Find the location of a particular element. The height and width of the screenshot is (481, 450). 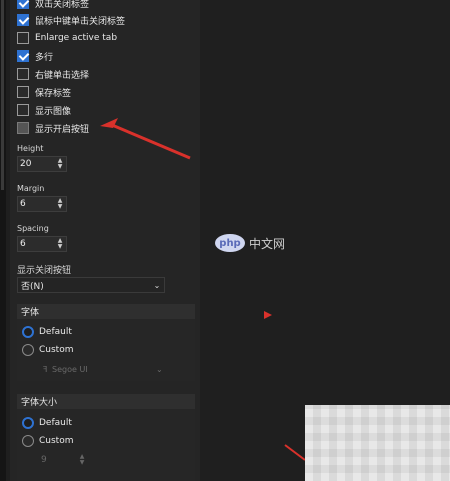

watermark: php 中文网 is located at coordinates (250, 243).